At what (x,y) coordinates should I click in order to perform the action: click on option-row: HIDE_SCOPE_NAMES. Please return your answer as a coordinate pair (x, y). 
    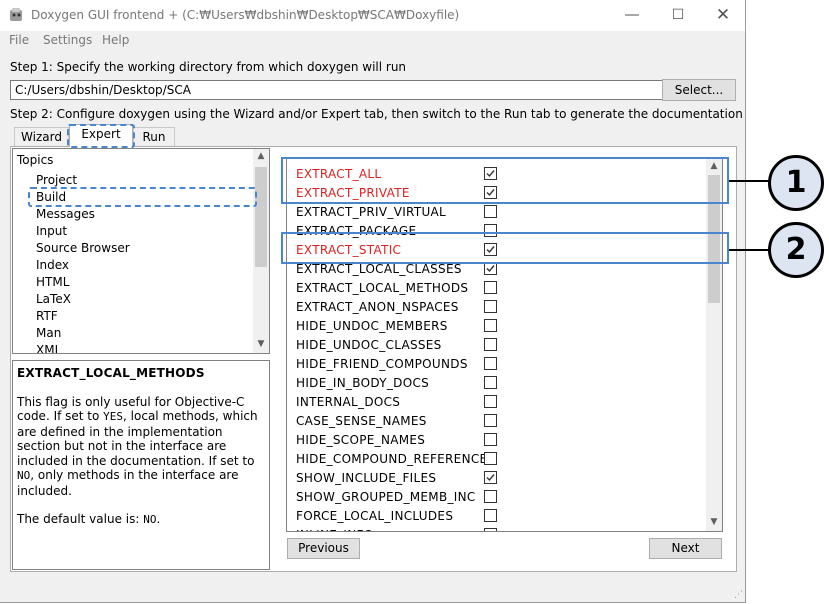
    Looking at the image, I should click on (497, 440).